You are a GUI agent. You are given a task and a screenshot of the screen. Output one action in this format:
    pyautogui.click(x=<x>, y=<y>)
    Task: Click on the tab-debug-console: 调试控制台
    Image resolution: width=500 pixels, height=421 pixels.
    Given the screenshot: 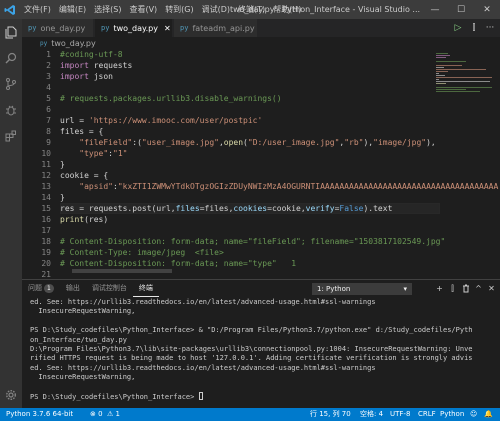 What is the action you would take?
    pyautogui.click(x=109, y=288)
    